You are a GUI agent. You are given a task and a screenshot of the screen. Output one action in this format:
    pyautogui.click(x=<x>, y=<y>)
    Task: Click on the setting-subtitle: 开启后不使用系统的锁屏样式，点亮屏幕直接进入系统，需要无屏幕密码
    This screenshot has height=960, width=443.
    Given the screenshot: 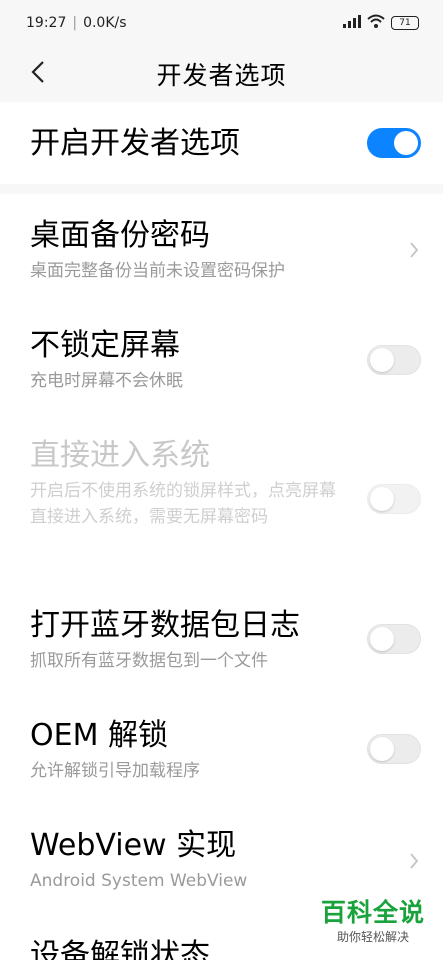 What is the action you would take?
    pyautogui.click(x=183, y=504)
    